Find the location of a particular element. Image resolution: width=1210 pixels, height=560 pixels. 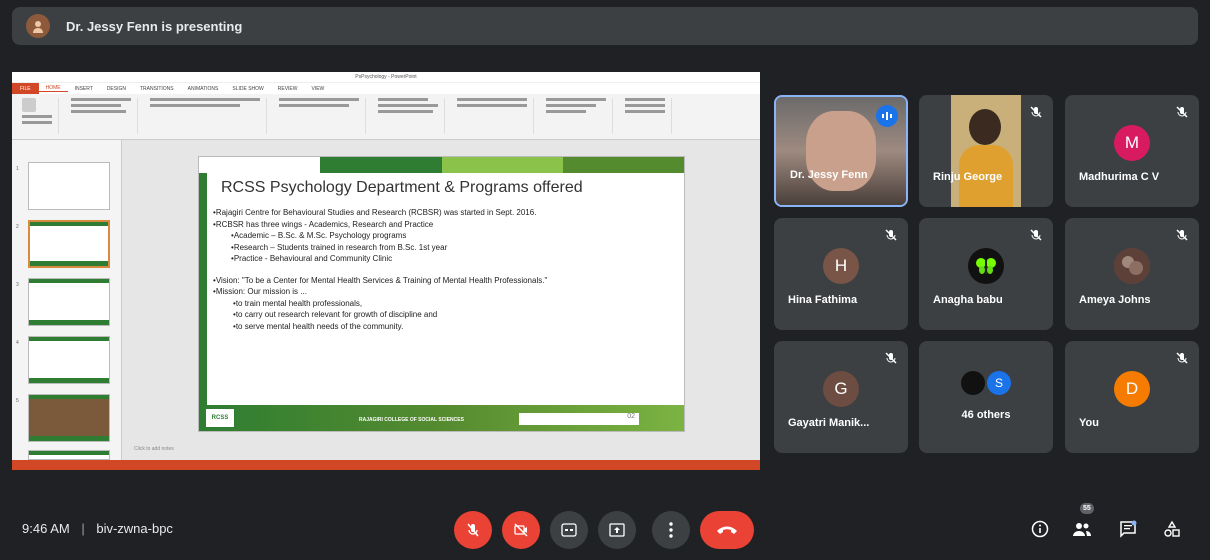

participant-tile: H Hina Fathima is located at coordinates (841, 274).